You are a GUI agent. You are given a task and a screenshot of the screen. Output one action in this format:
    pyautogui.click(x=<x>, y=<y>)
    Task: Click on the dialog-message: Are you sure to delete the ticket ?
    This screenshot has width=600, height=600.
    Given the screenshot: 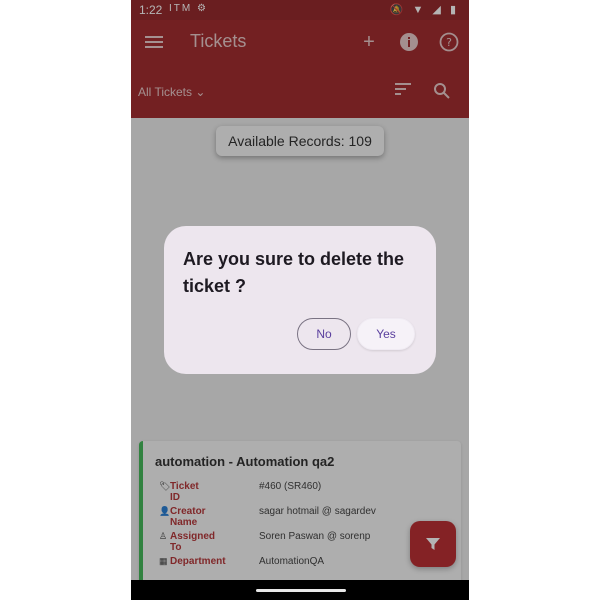 What is the action you would take?
    pyautogui.click(x=294, y=272)
    